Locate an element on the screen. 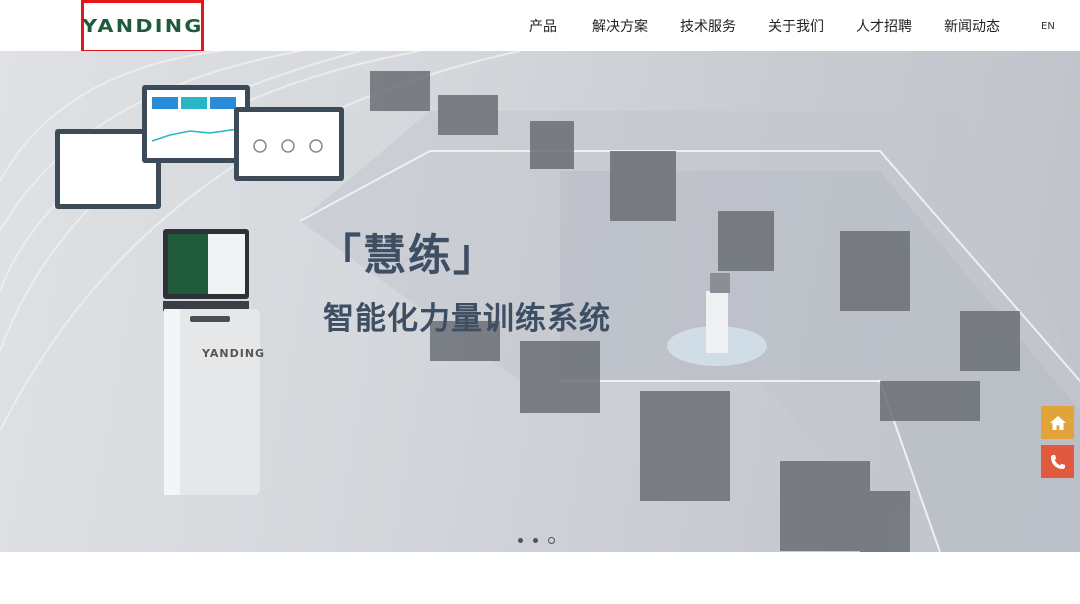 This screenshot has width=1080, height=604. carousel-pagination is located at coordinates (536, 540).